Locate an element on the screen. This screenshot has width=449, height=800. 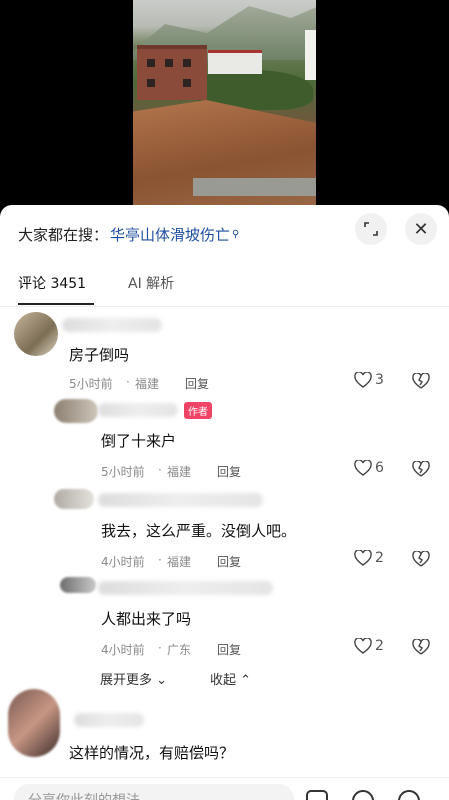
video-frame is located at coordinates (224, 107).